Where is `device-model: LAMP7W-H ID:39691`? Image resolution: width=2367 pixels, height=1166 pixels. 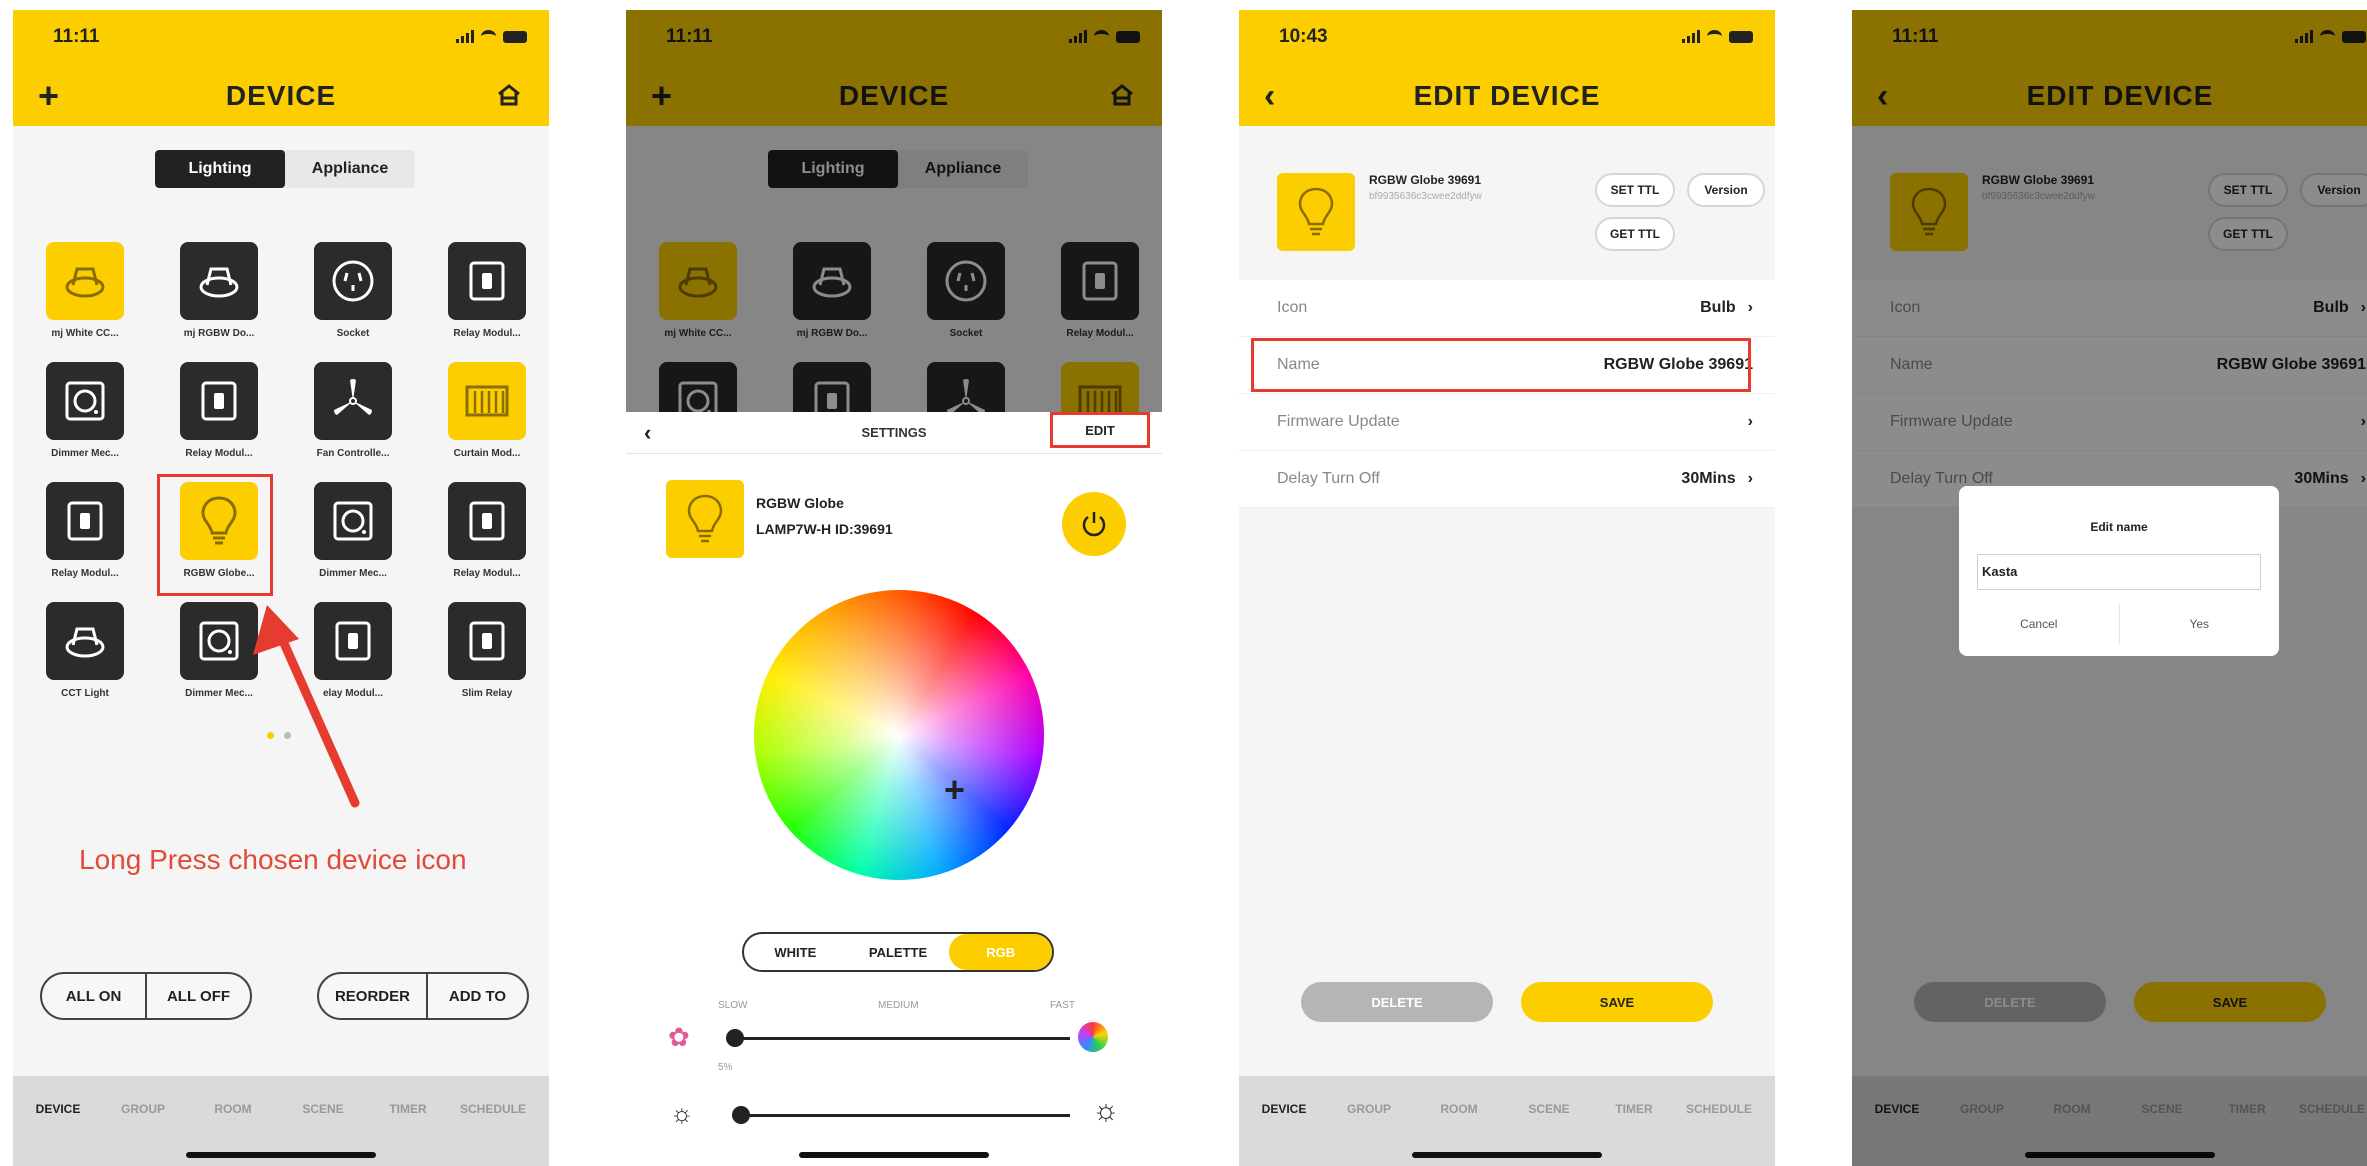
device-model: LAMP7W-H ID:39691 is located at coordinates (824, 529).